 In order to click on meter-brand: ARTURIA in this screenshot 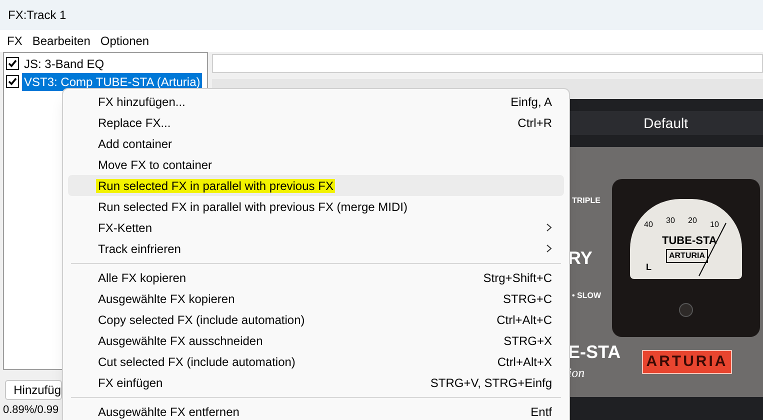, I will do `click(687, 256)`.